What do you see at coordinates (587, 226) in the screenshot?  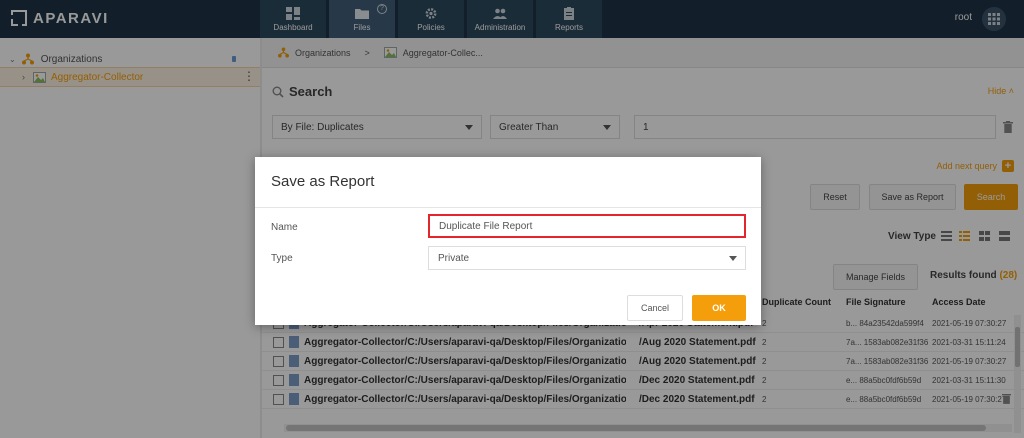 I see `report-name-input: Duplicate File Report` at bounding box center [587, 226].